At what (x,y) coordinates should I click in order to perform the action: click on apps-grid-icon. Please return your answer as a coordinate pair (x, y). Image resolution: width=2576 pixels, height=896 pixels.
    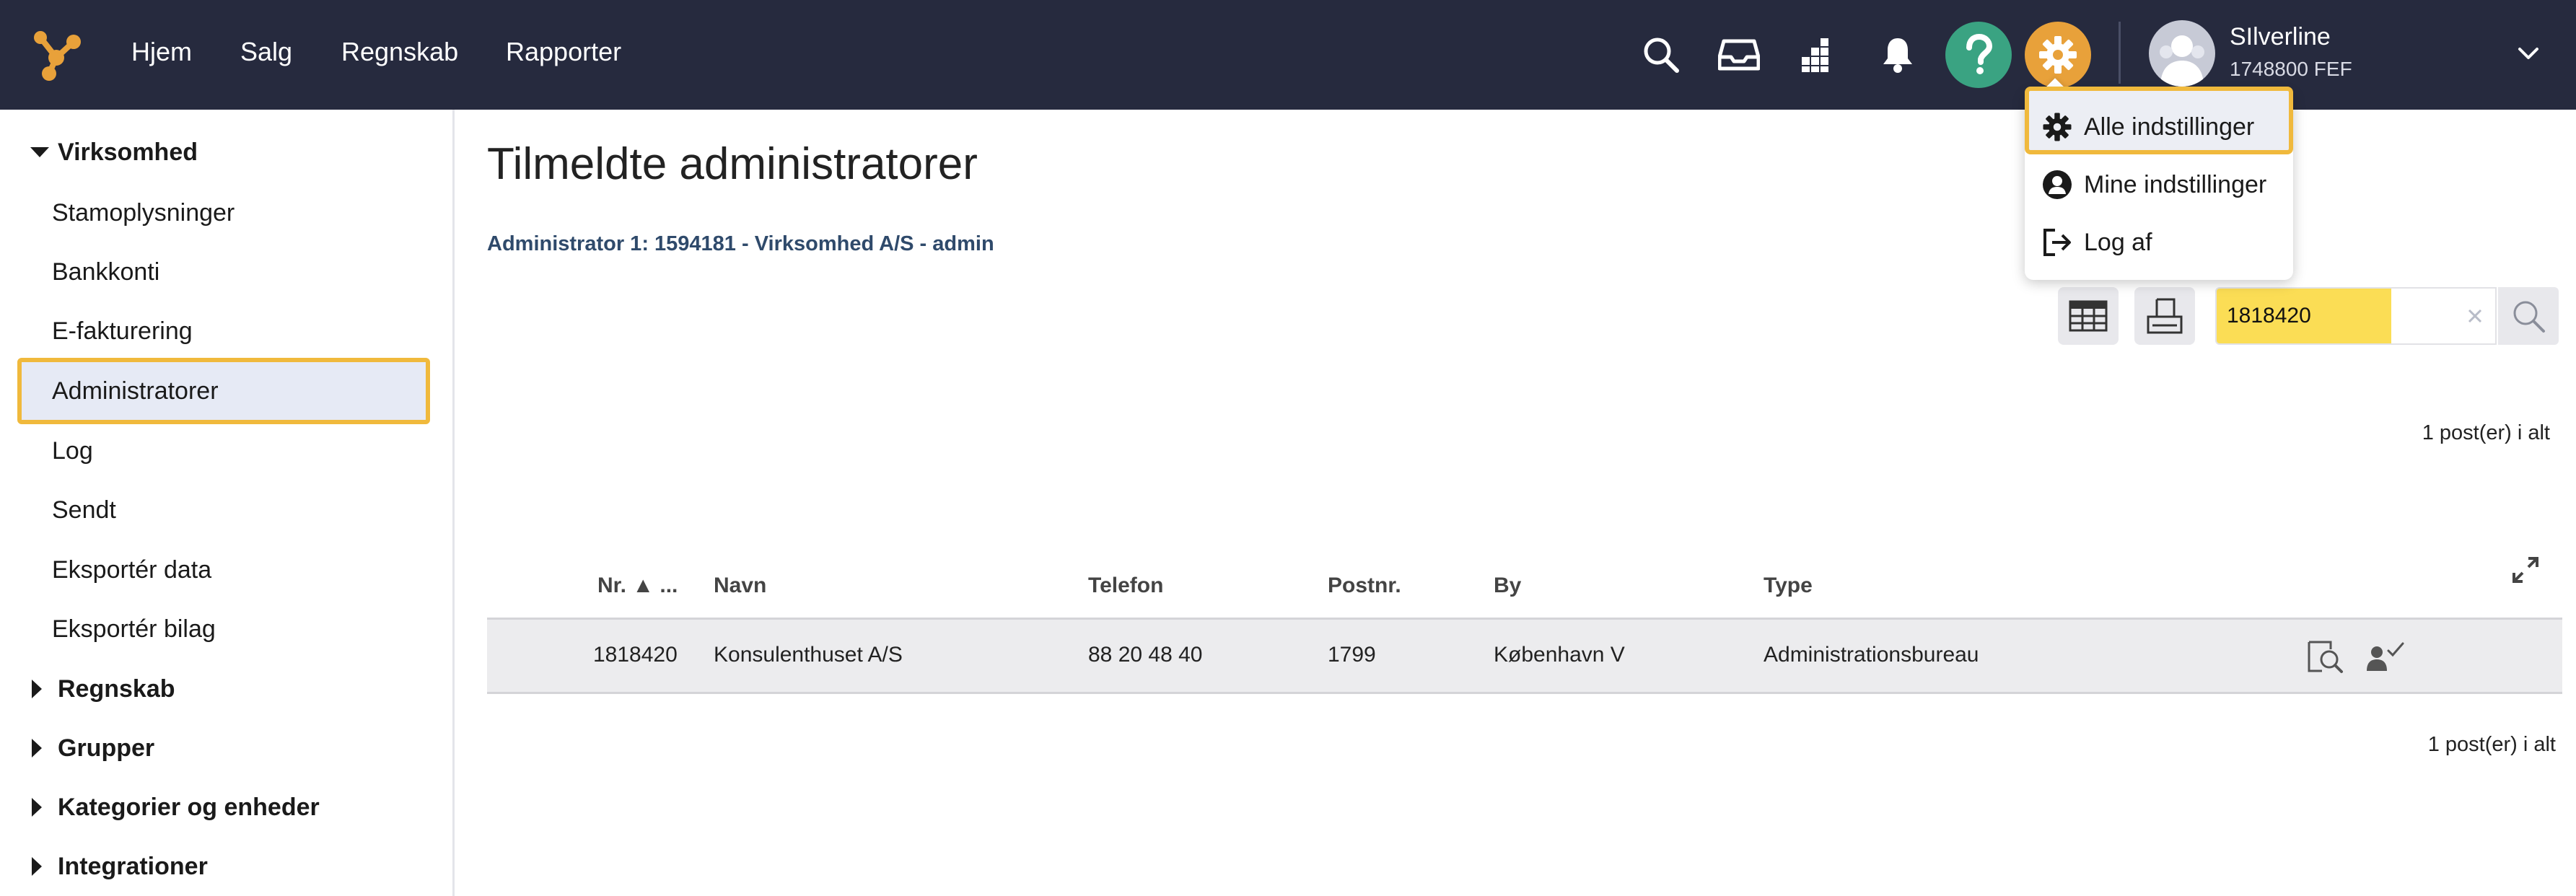
    Looking at the image, I should click on (1815, 55).